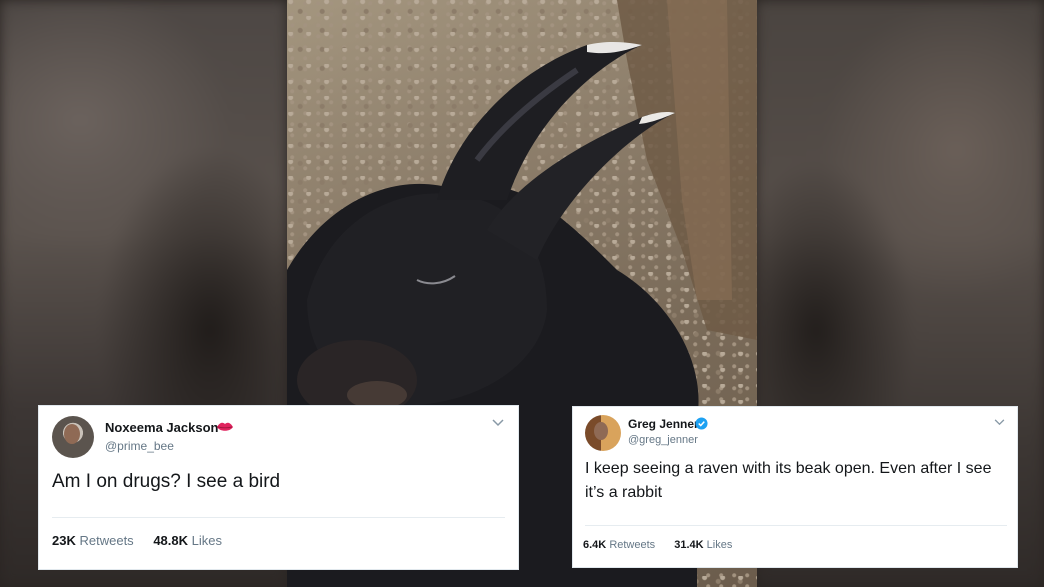  I want to click on retweets-count: 23K, so click(64, 540).